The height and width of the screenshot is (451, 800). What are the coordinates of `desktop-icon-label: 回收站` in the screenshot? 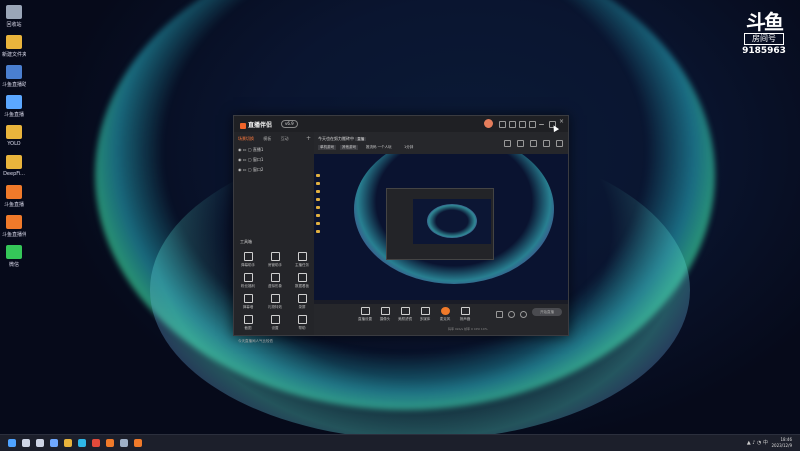 It's located at (14, 25).